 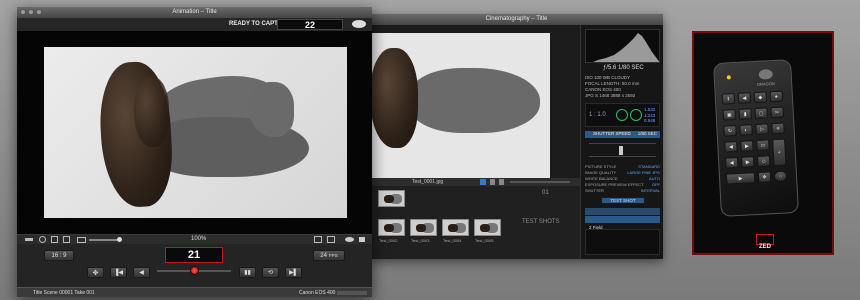 What do you see at coordinates (29, 239) in the screenshot?
I see `arrows-icon` at bounding box center [29, 239].